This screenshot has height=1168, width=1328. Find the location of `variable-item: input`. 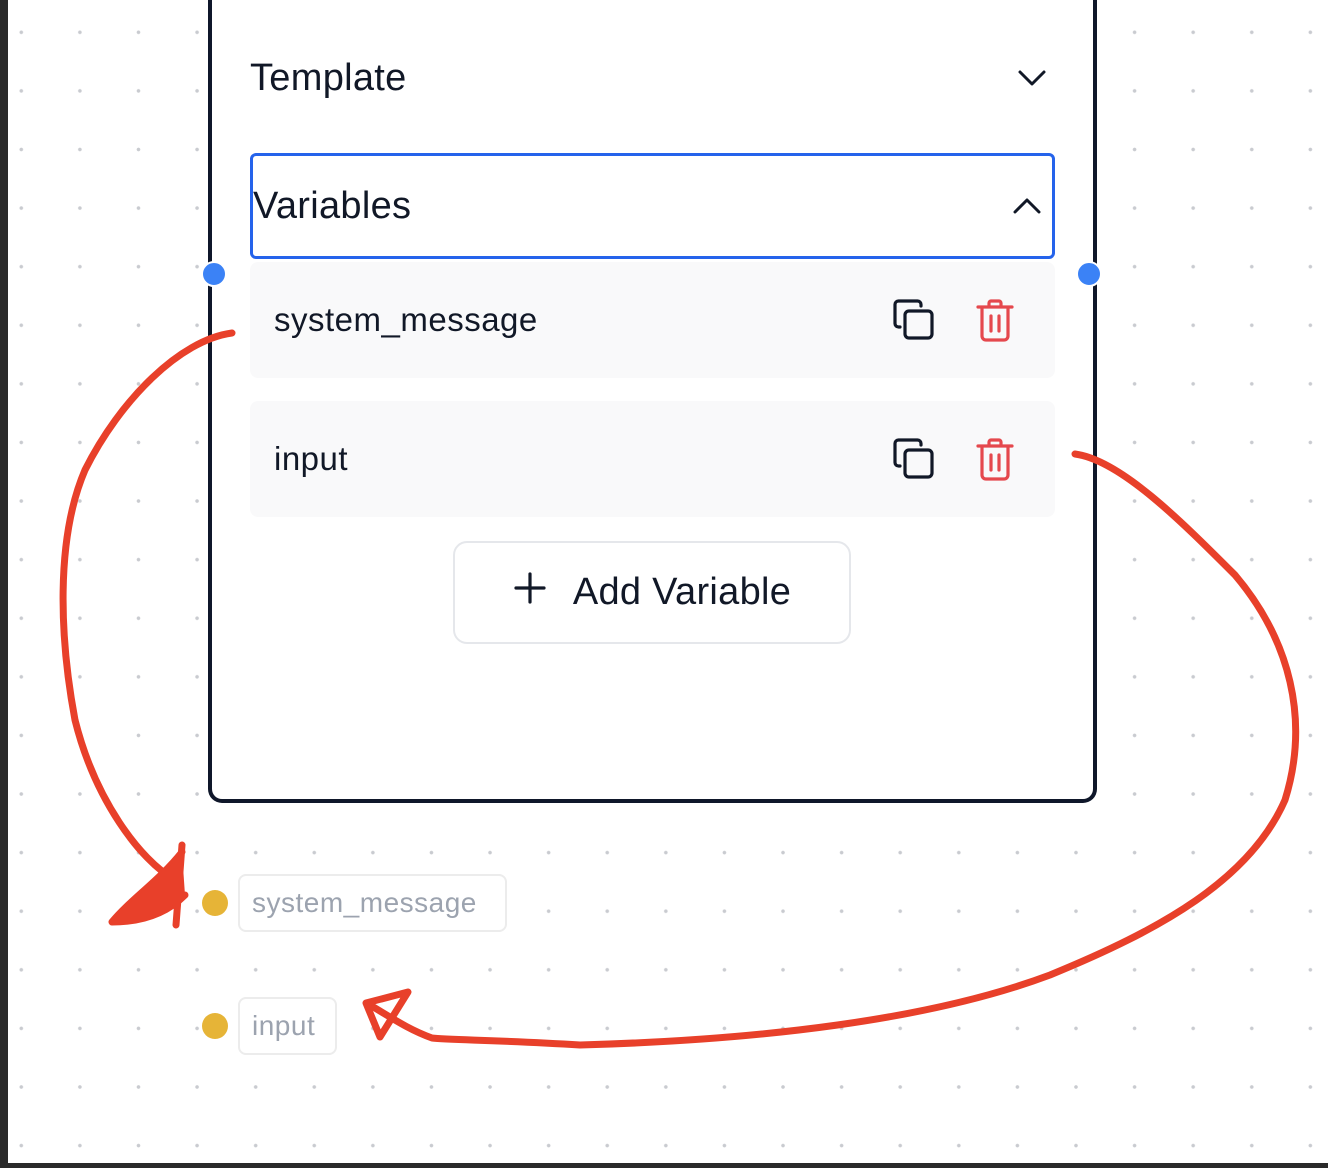

variable-item: input is located at coordinates (652, 459).